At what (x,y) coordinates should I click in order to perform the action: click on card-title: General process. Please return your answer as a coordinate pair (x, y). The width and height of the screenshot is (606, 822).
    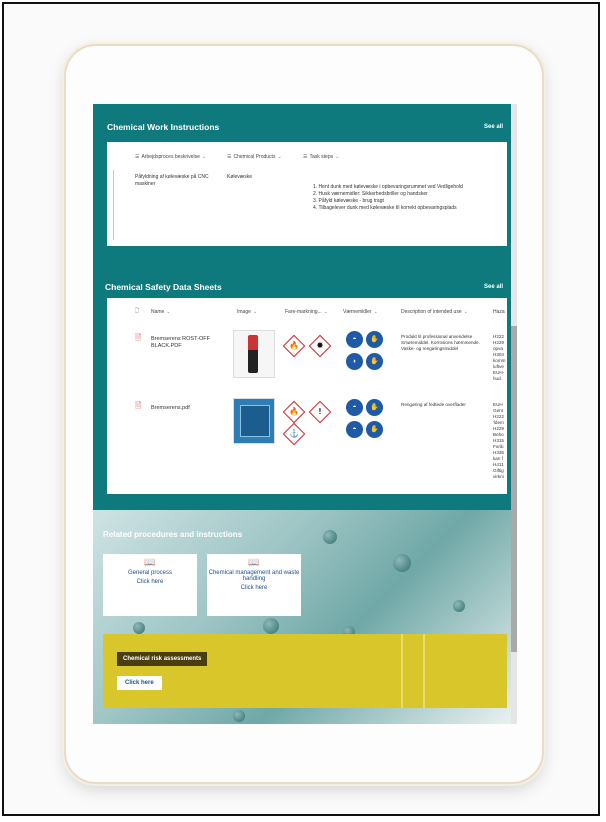
    Looking at the image, I should click on (150, 573).